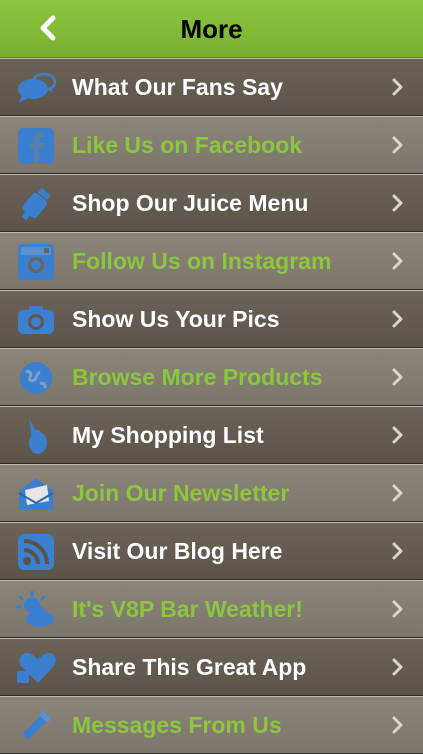 Image resolution: width=423 pixels, height=754 pixels. Describe the element at coordinates (168, 435) in the screenshot. I see `menu-item-label: My Shopping List` at that location.